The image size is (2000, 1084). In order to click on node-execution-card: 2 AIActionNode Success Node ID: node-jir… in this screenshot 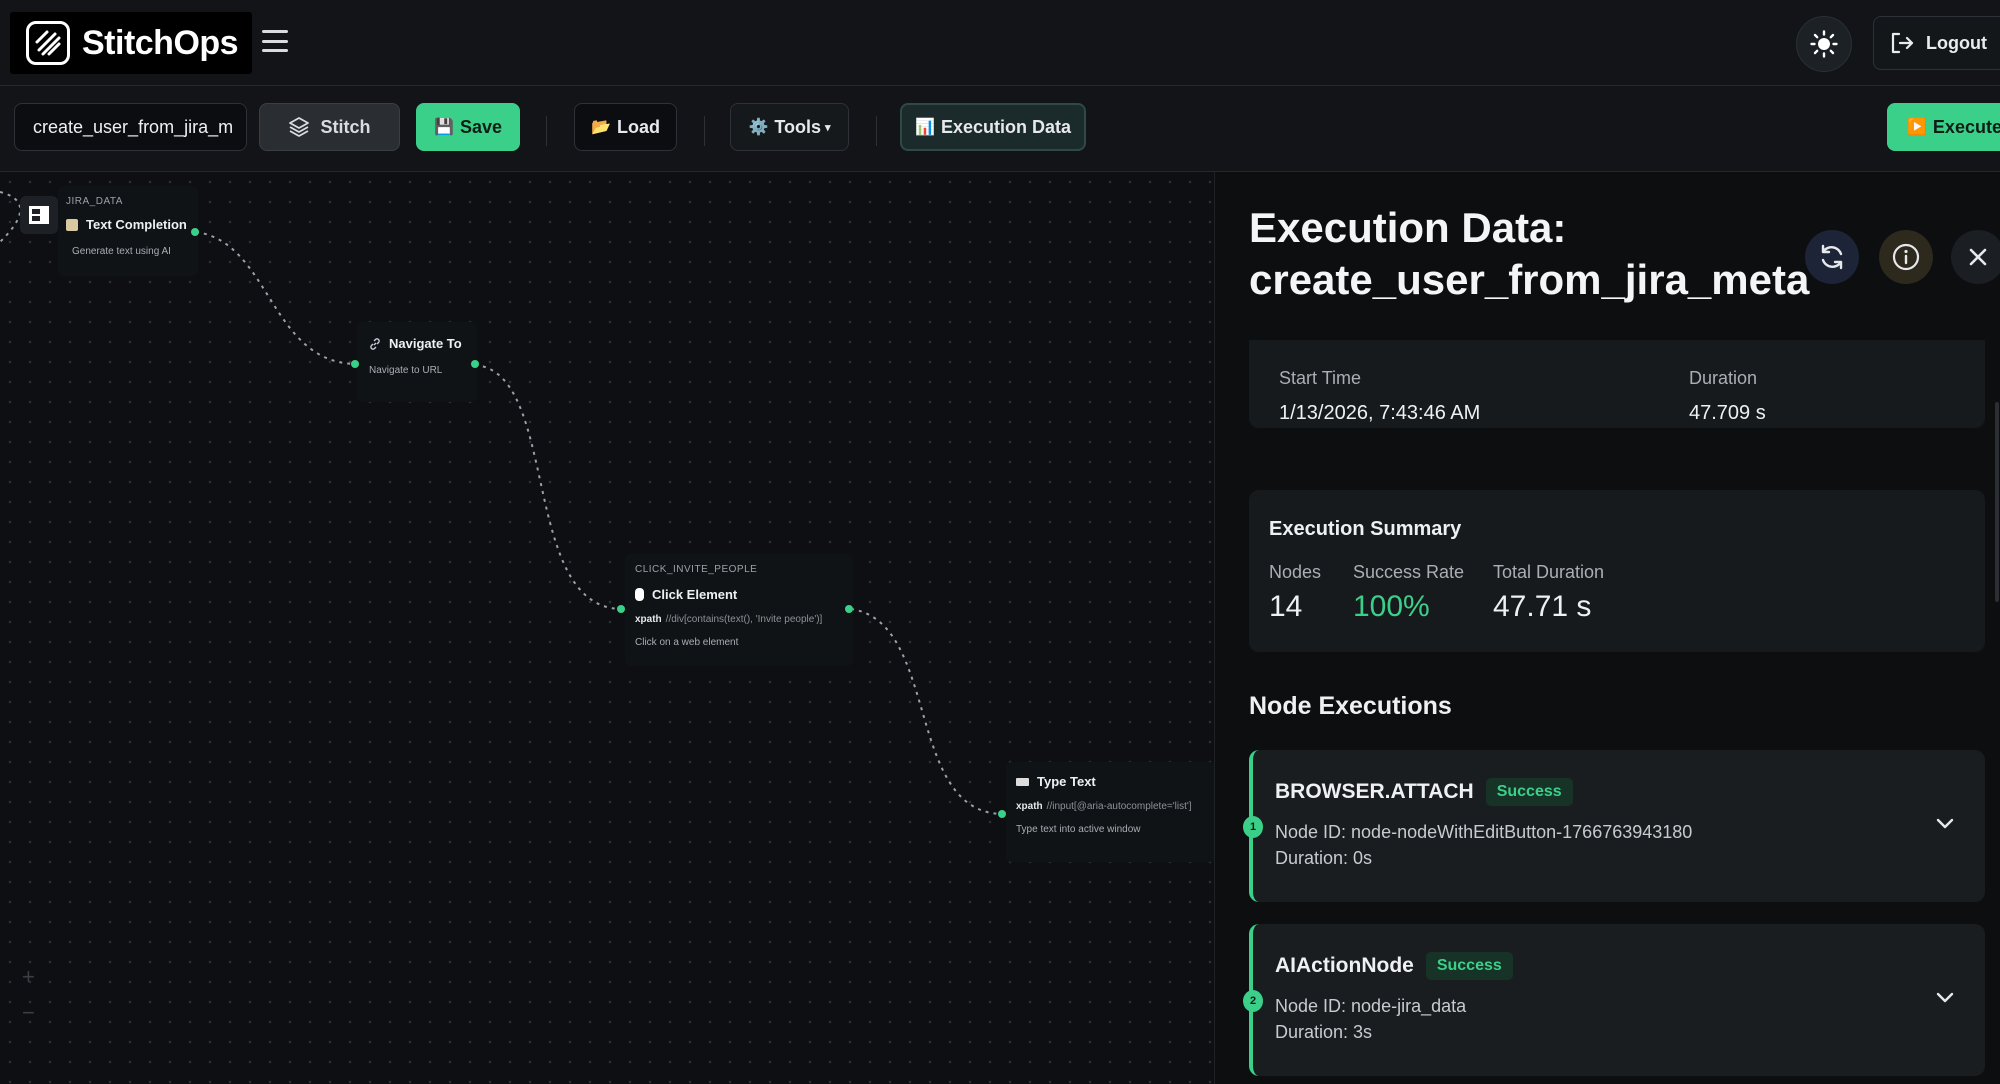, I will do `click(1614, 1000)`.